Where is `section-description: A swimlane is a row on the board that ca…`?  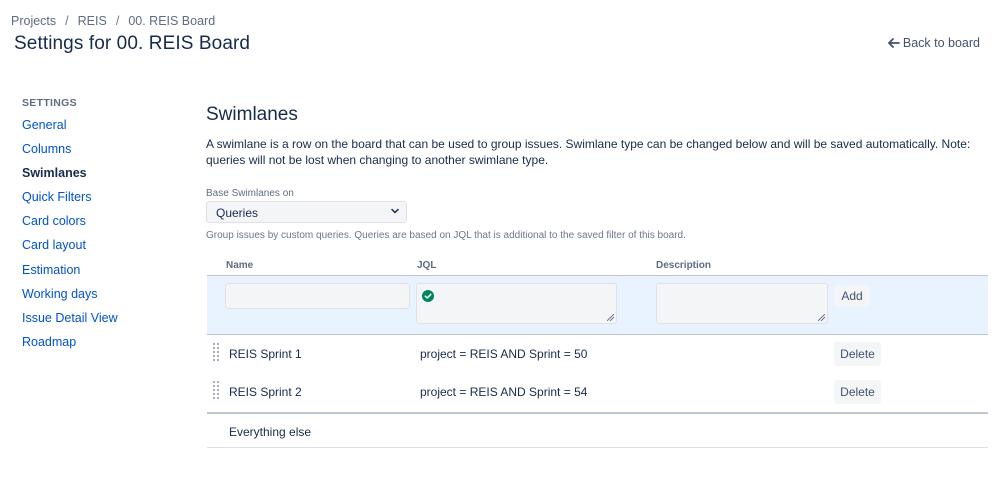
section-description: A swimlane is a row on the board that ca… is located at coordinates (588, 152).